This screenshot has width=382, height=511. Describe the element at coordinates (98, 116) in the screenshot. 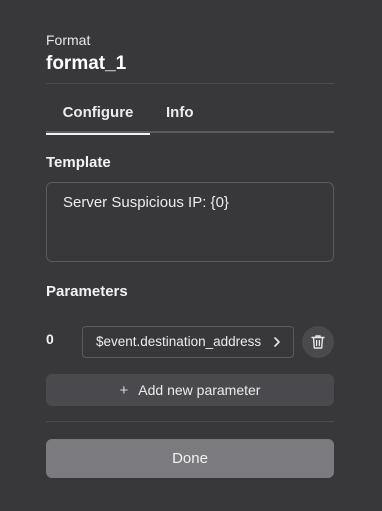

I see `tab-configure: Configure` at that location.